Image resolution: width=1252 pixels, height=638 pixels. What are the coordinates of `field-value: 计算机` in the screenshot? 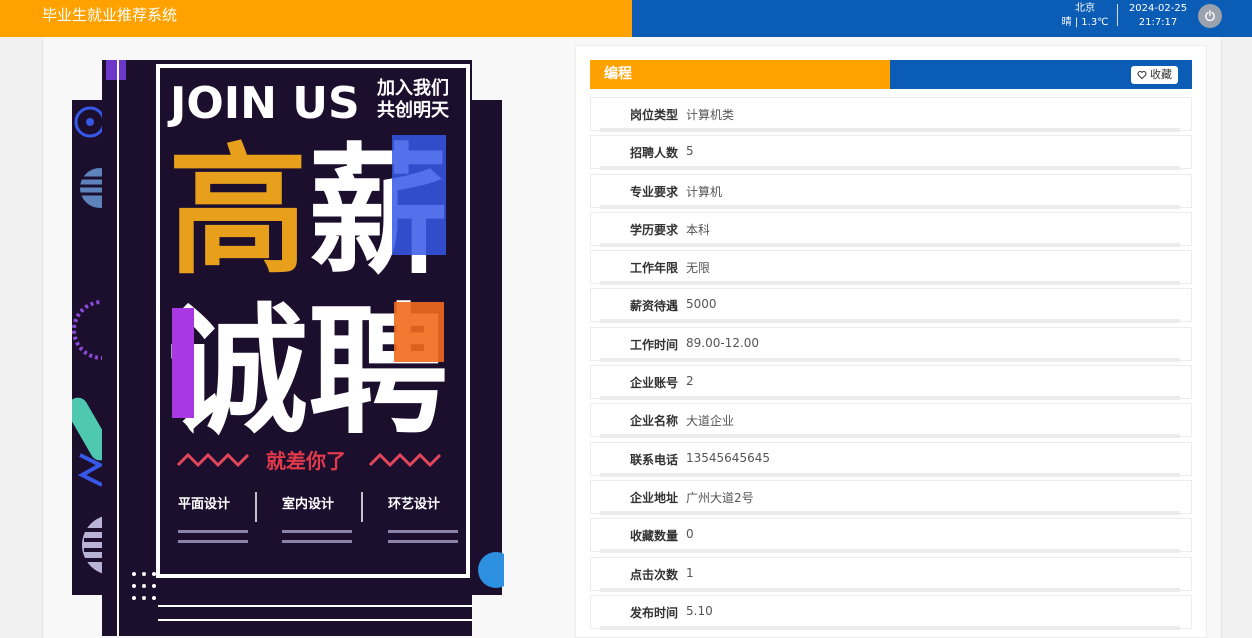 It's located at (704, 191).